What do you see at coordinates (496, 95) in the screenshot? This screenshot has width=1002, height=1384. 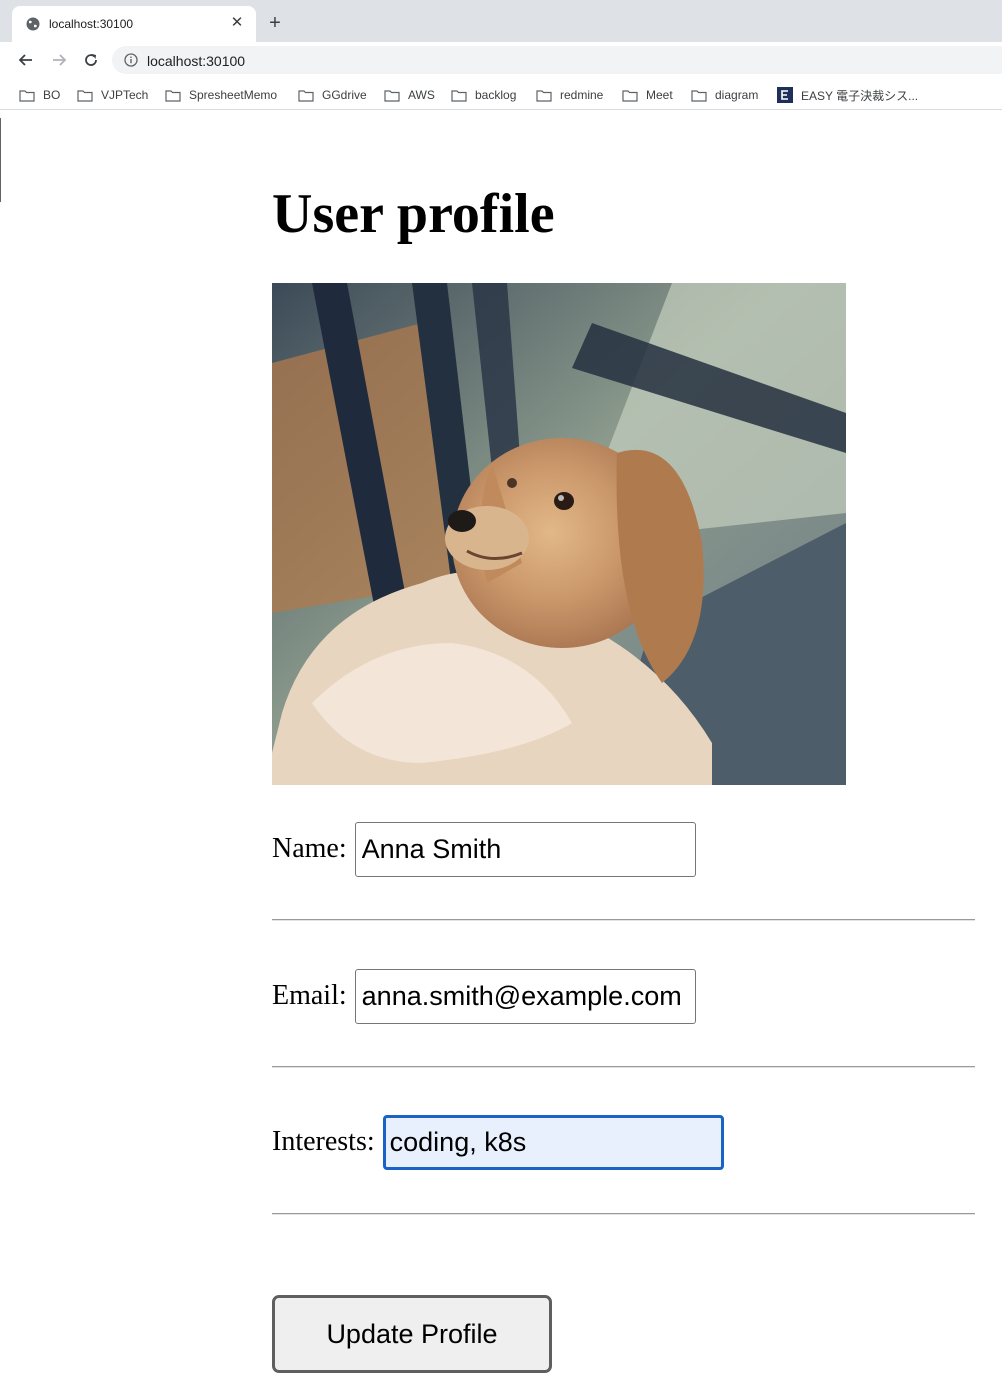 I see `bookmark-label: backlog` at bounding box center [496, 95].